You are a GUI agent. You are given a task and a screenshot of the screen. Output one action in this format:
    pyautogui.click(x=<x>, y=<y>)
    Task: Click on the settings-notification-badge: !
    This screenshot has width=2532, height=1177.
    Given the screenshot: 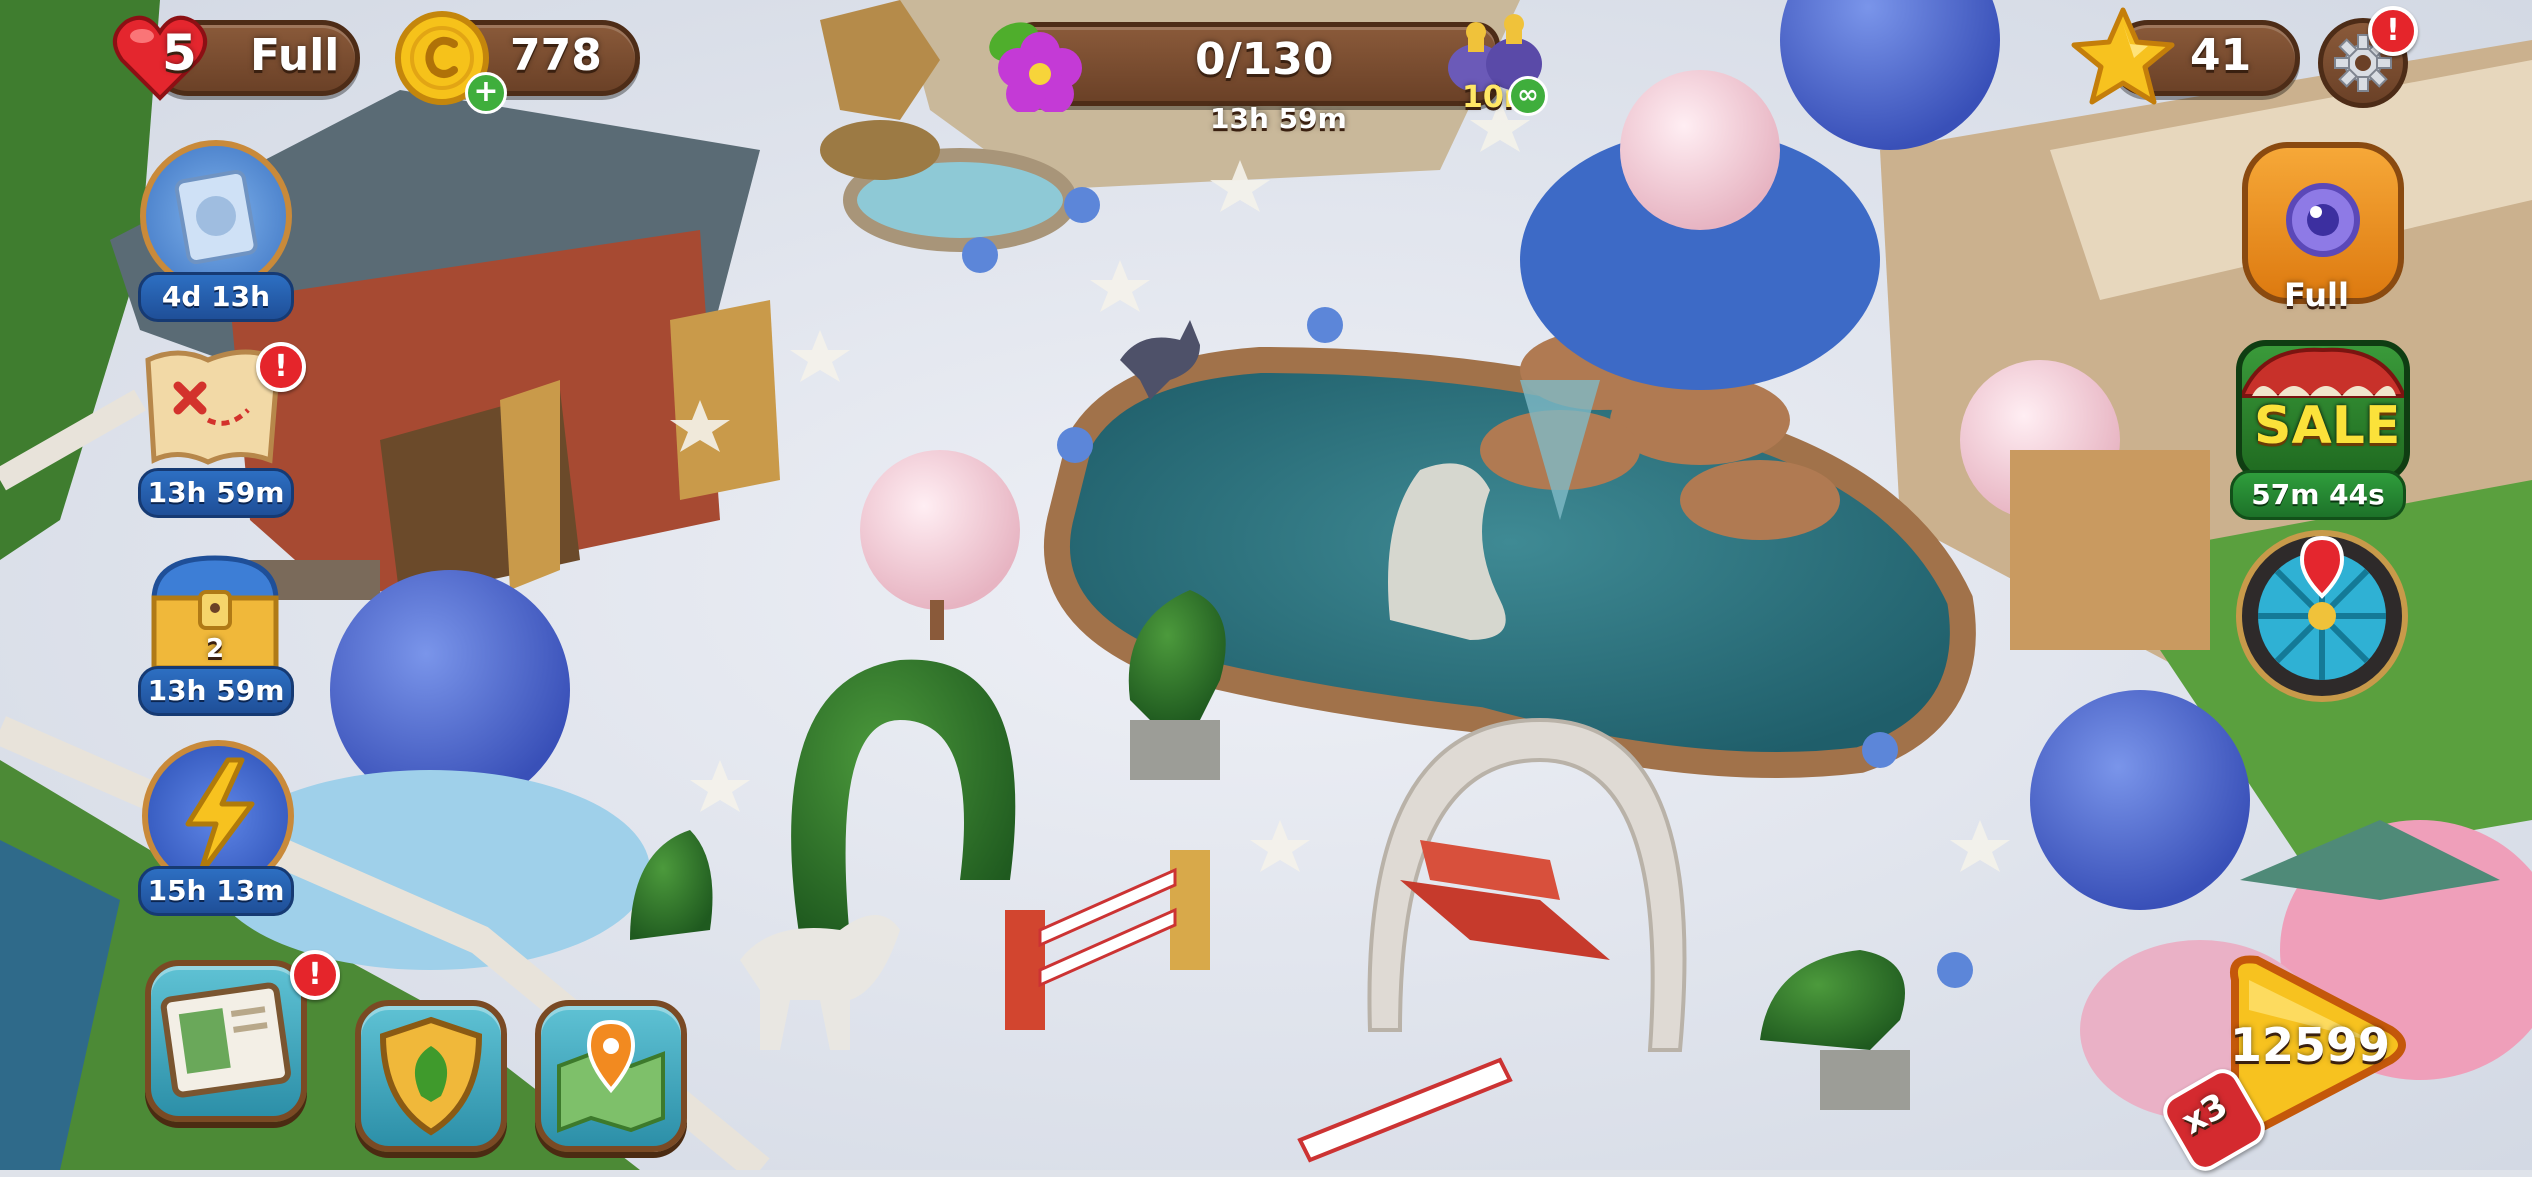 What is the action you would take?
    pyautogui.click(x=2393, y=31)
    